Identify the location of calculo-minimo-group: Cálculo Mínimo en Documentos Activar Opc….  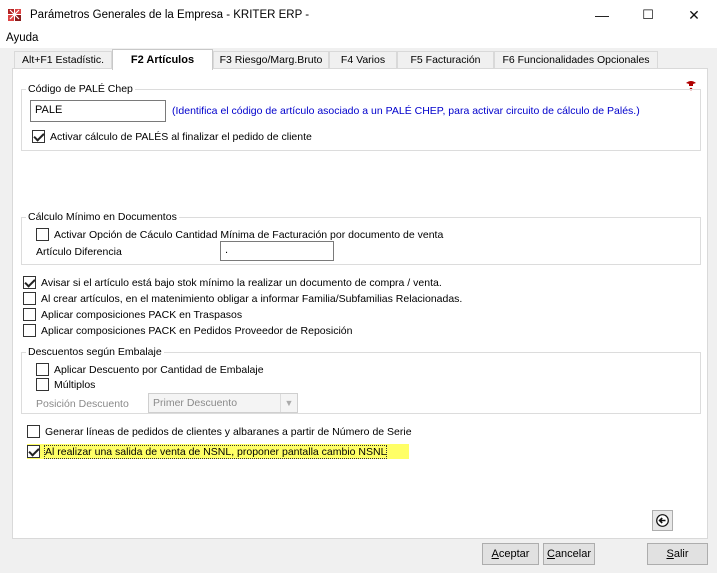
(361, 238).